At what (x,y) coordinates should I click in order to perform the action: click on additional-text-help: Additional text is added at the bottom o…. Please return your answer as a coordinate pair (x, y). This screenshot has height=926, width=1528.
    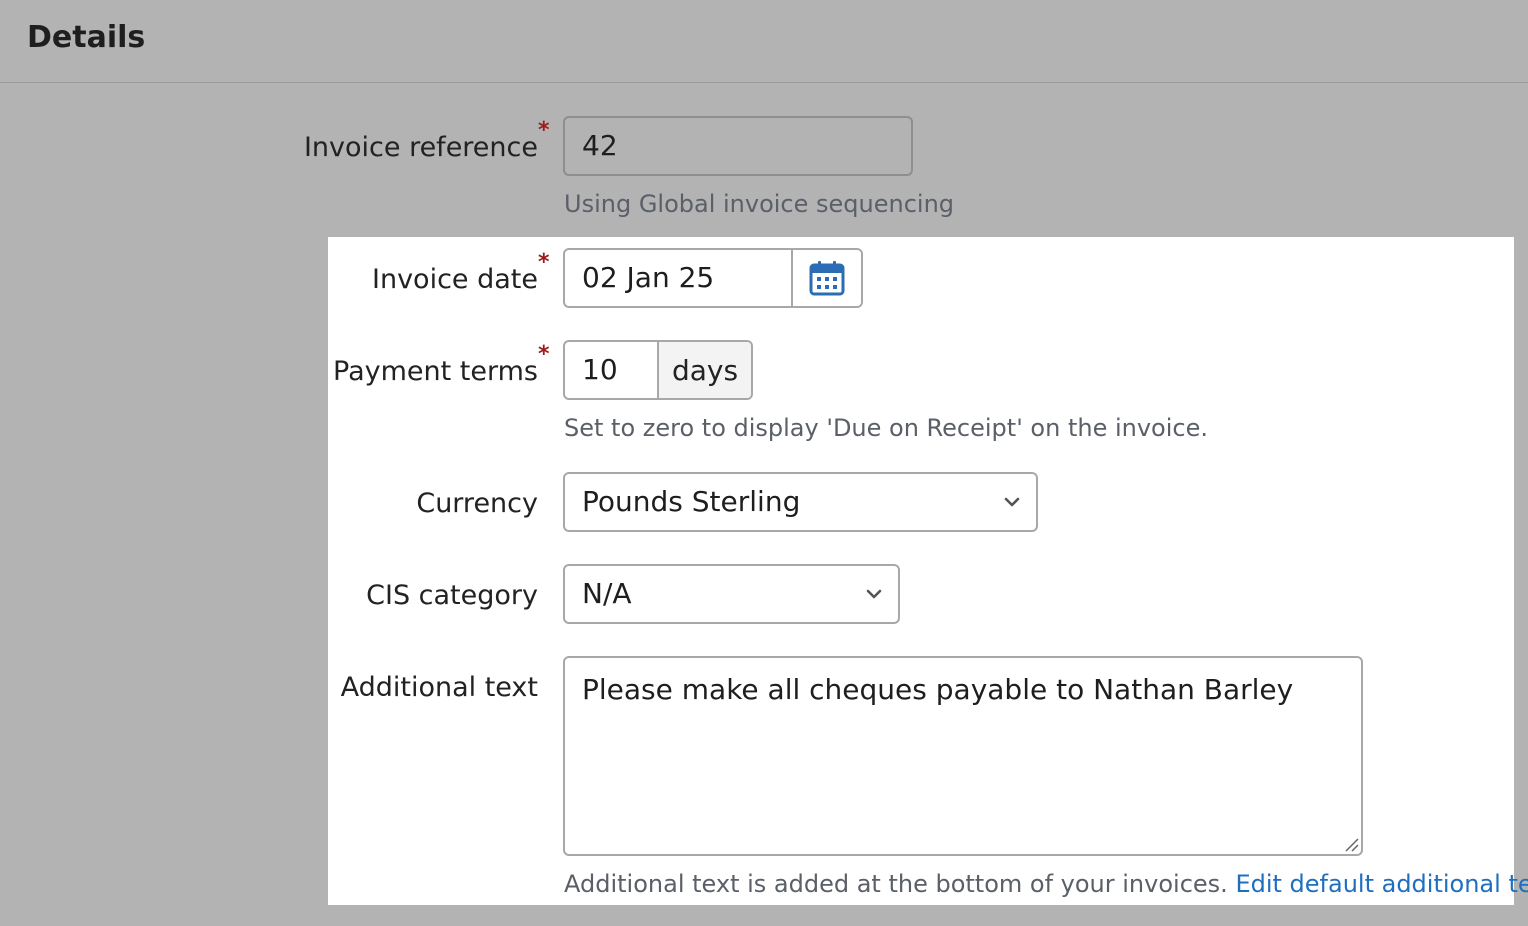
    Looking at the image, I should click on (896, 884).